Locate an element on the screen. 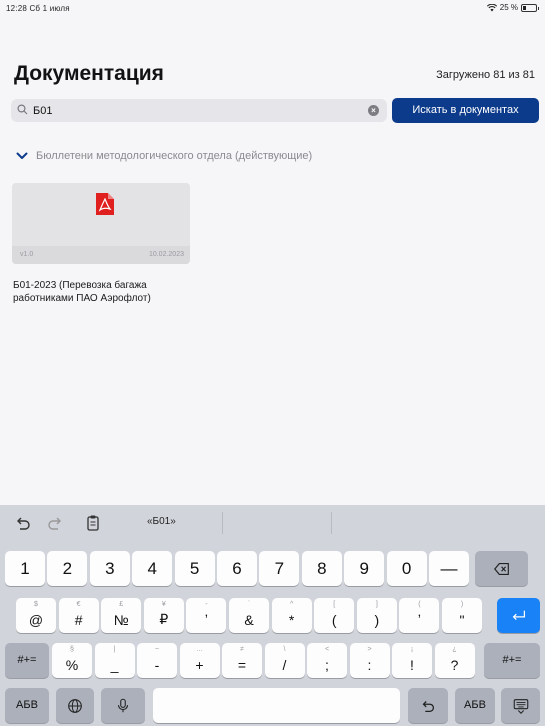 The width and height of the screenshot is (545, 726). key-symbol: ¡! is located at coordinates (412, 660).